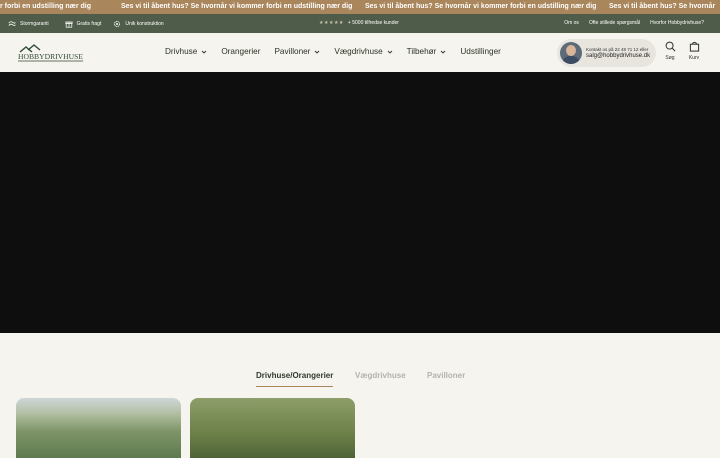 This screenshot has height=458, width=720. I want to click on gear-icon, so click(117, 23).